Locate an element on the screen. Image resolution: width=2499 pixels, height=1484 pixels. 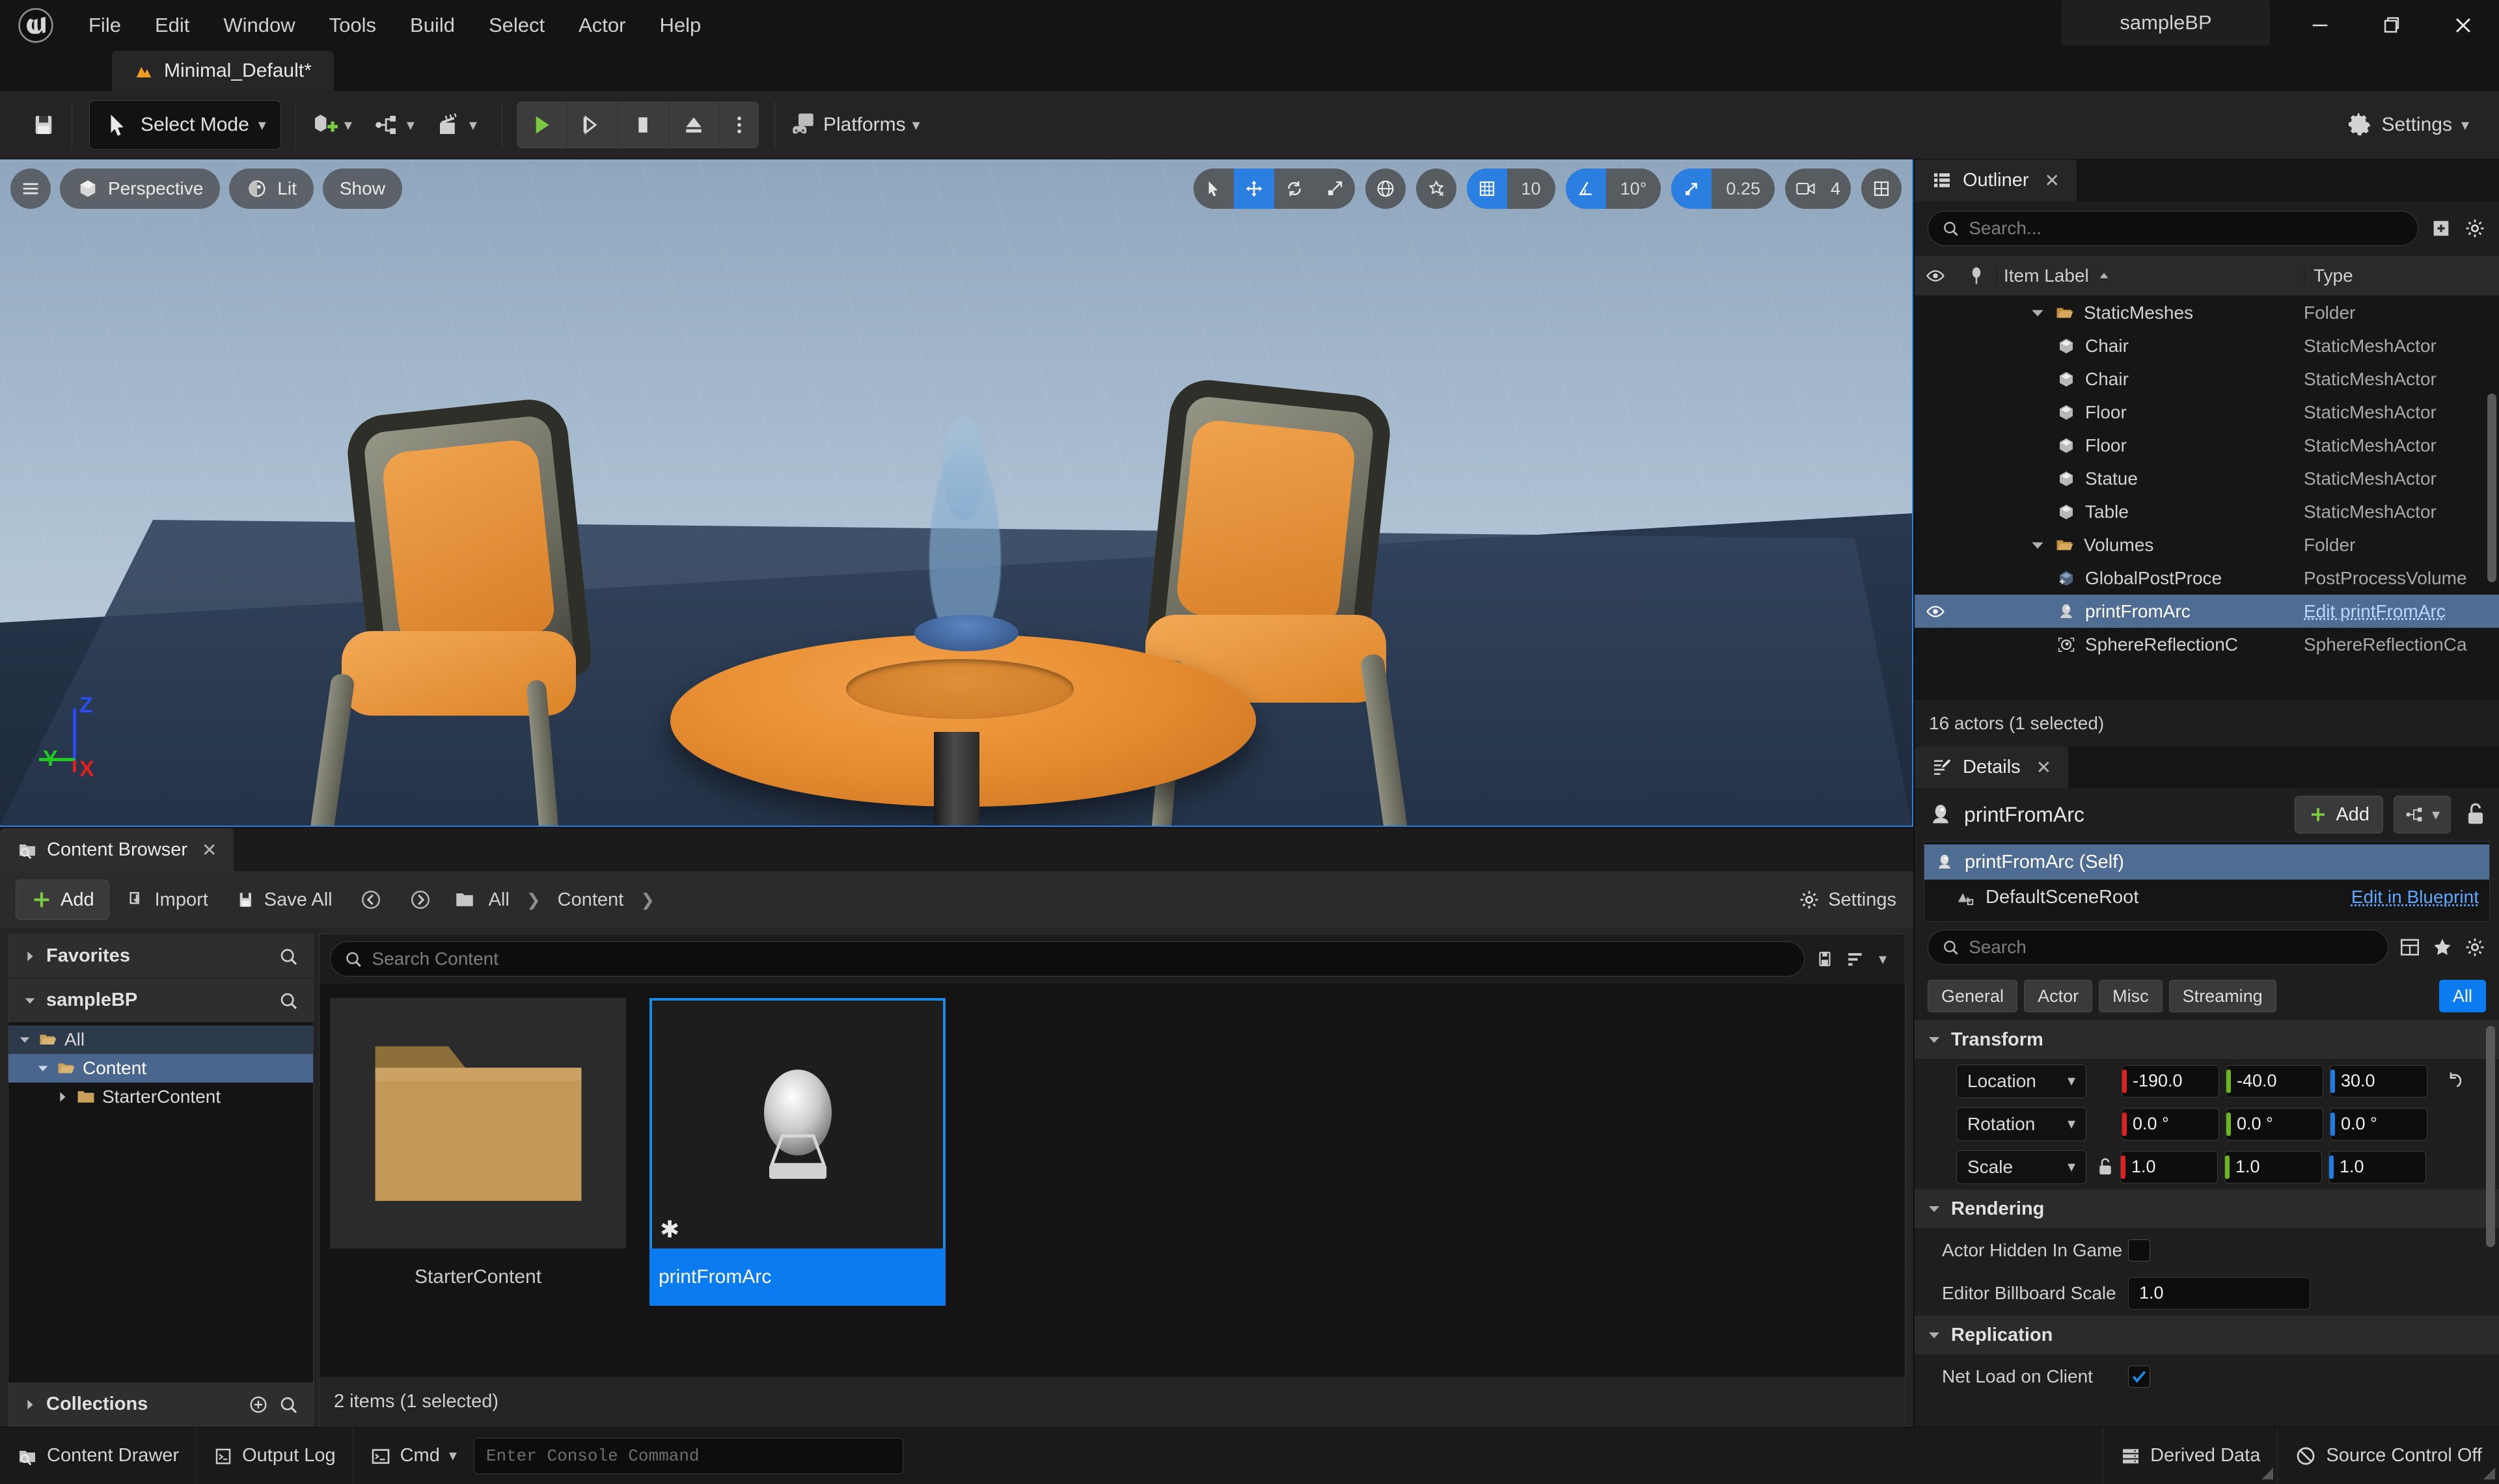
asset-tile-folder: StarterContent is located at coordinates (478, 1152).